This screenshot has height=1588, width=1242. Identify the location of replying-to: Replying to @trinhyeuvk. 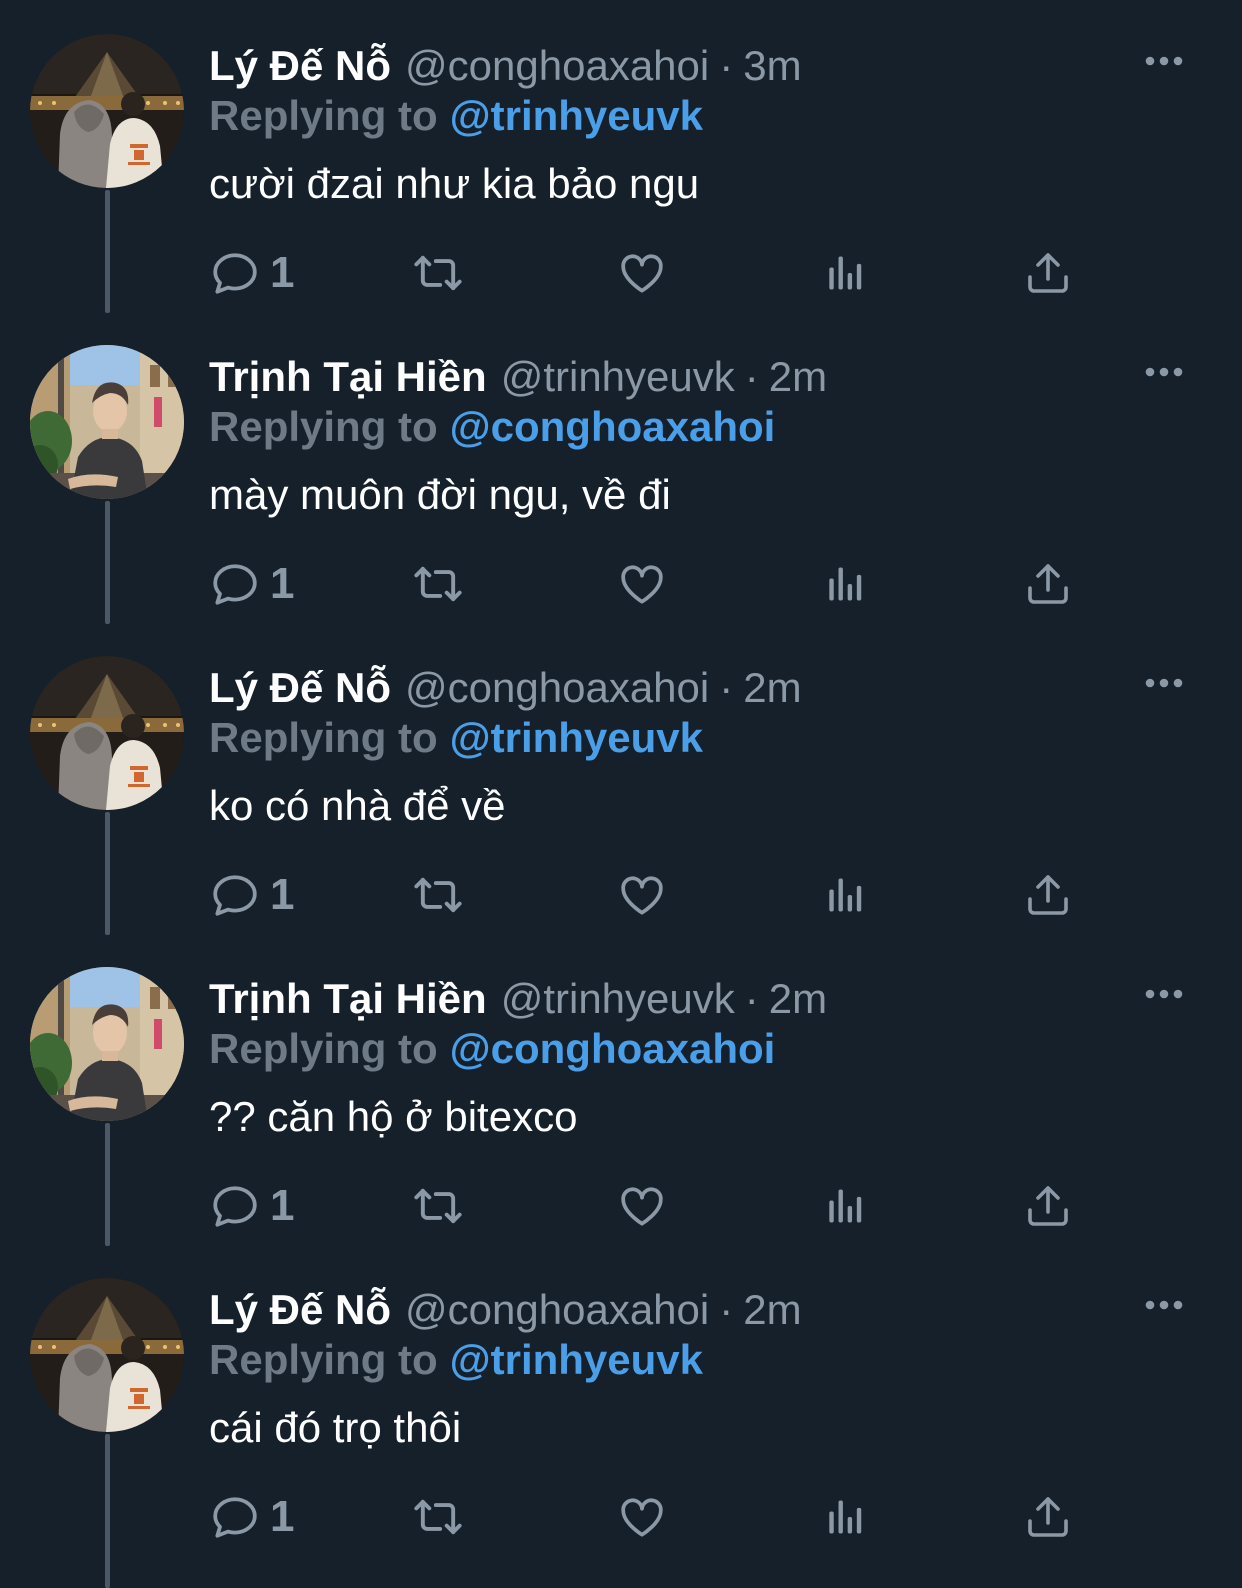
(456, 1360).